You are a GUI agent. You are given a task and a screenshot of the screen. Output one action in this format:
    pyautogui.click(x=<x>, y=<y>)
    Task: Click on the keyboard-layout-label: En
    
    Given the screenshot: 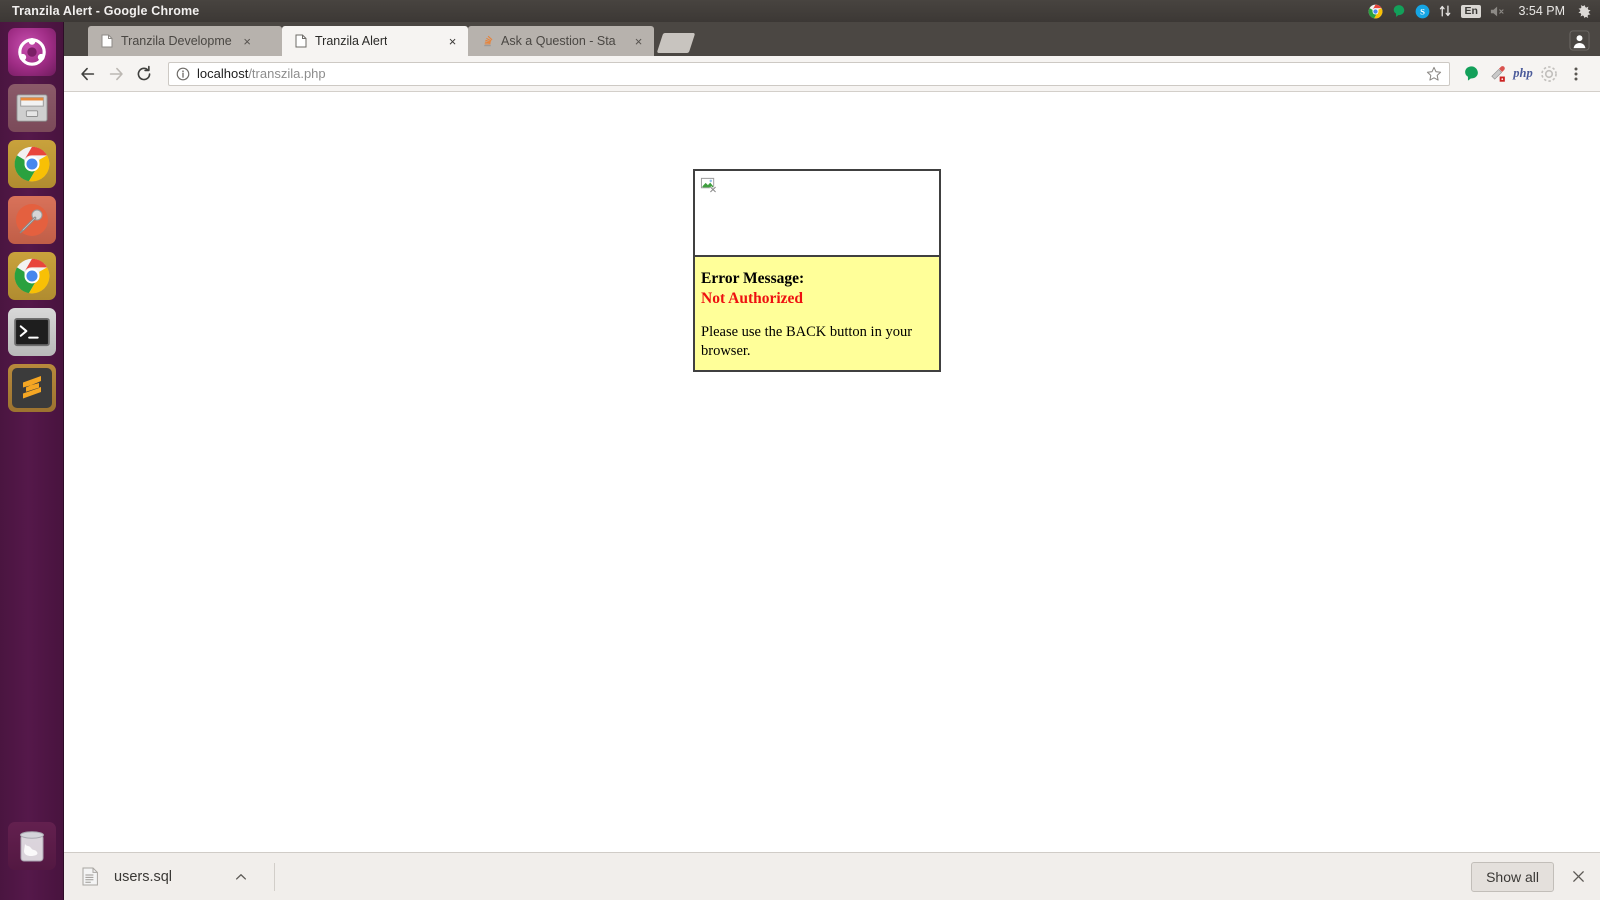 What is the action you would take?
    pyautogui.click(x=1471, y=11)
    